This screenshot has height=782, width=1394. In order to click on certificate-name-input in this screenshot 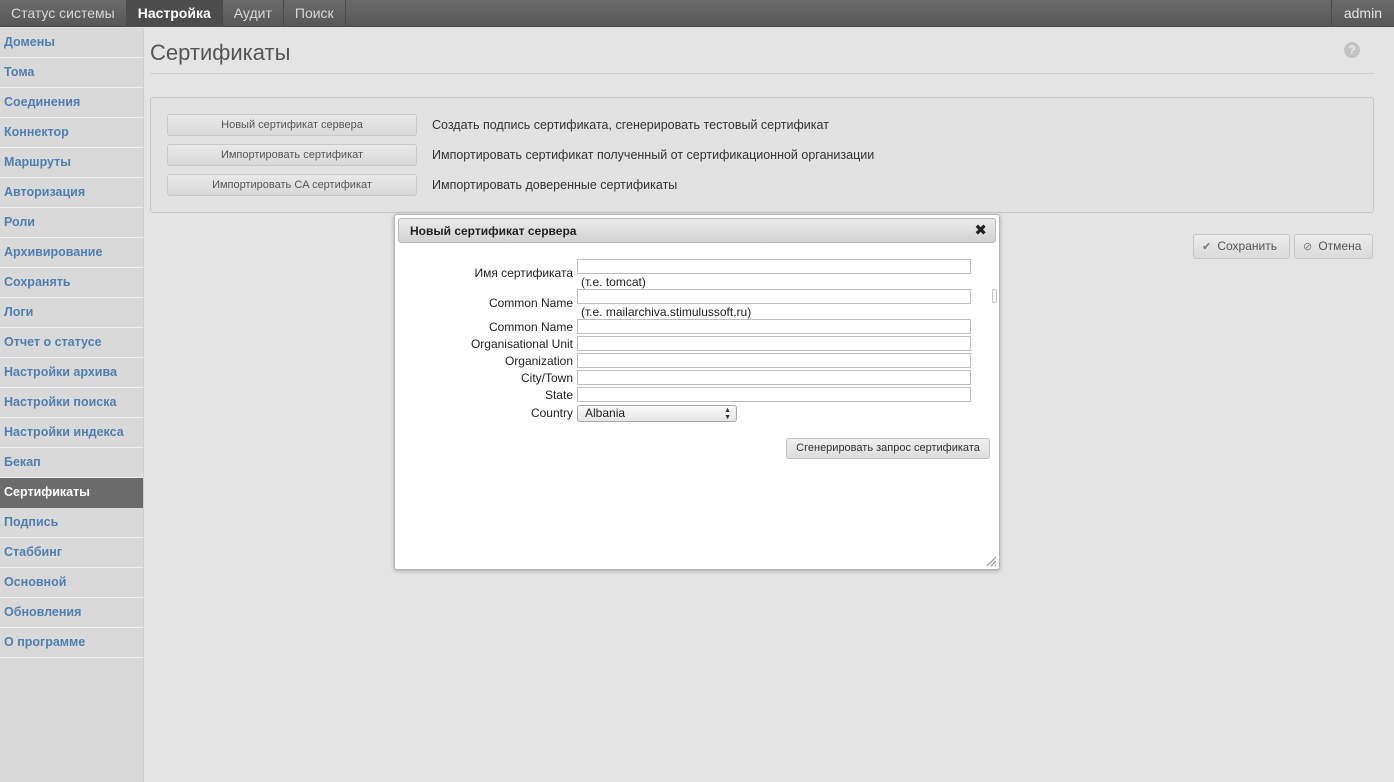, I will do `click(774, 266)`.